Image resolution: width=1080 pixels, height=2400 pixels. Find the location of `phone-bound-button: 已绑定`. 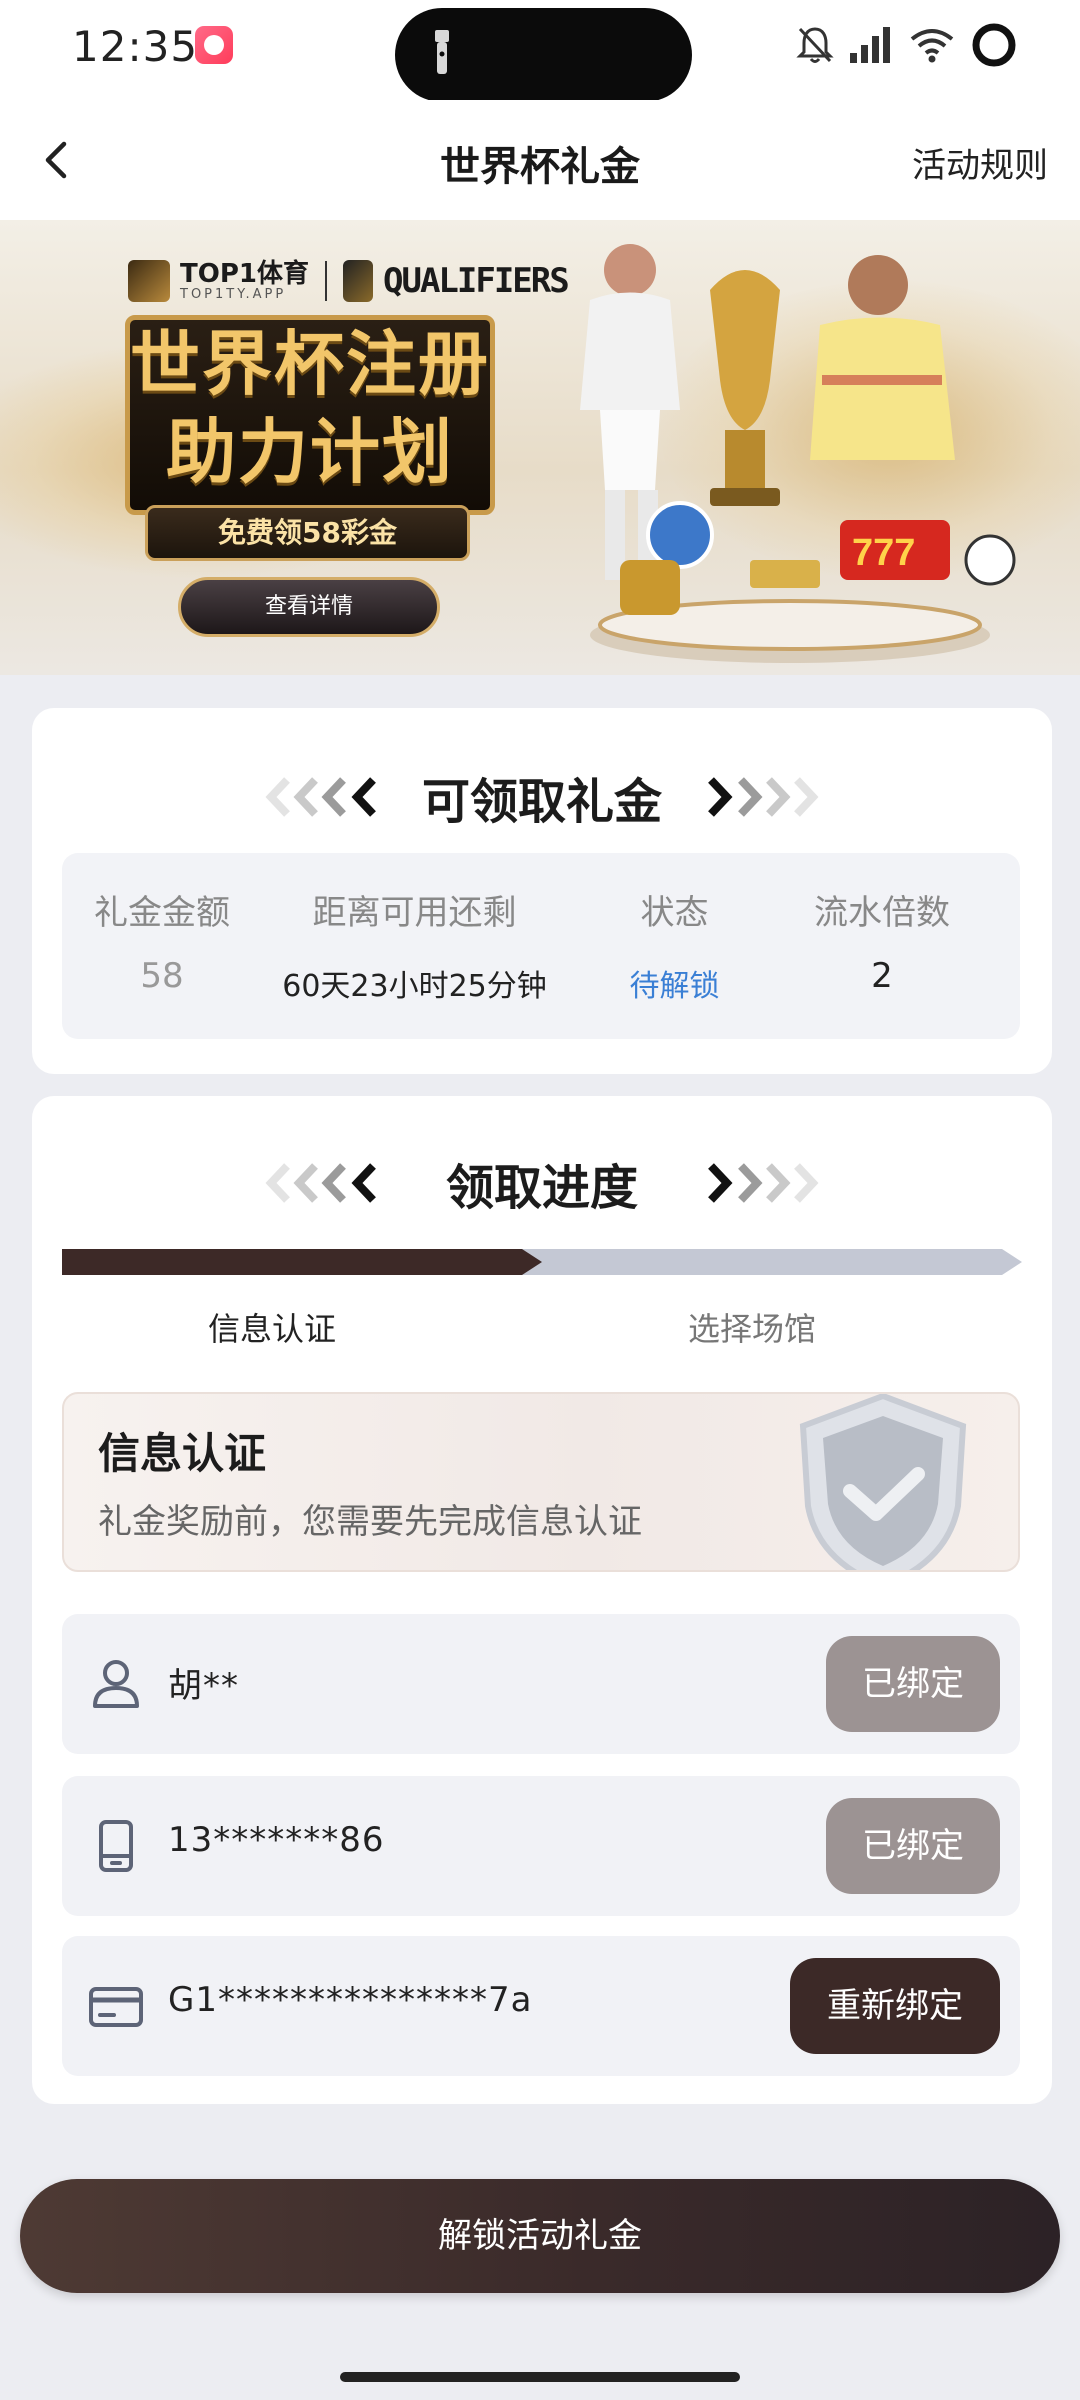

phone-bound-button: 已绑定 is located at coordinates (913, 1846).